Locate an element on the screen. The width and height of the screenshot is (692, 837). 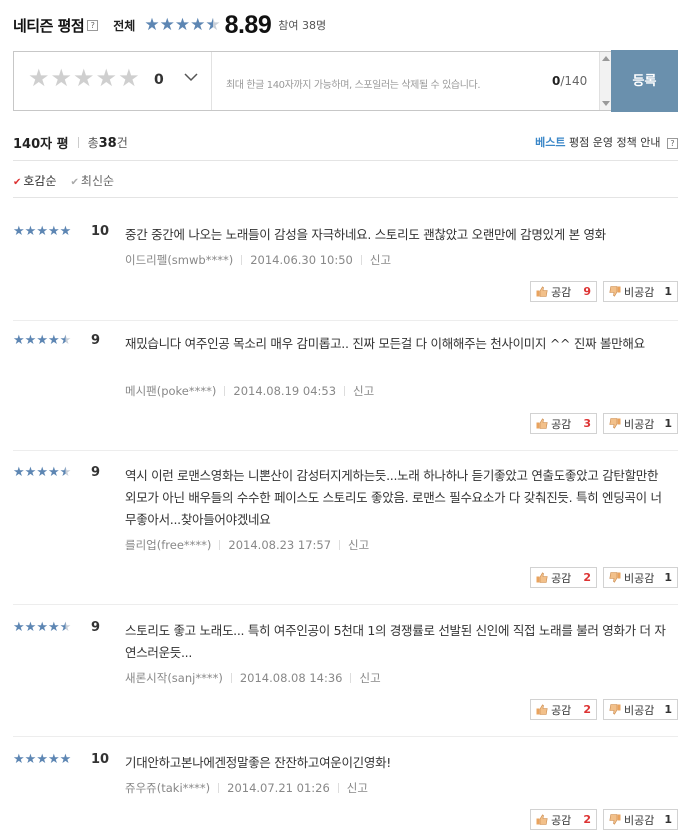
review-score: 9 is located at coordinates (96, 340).